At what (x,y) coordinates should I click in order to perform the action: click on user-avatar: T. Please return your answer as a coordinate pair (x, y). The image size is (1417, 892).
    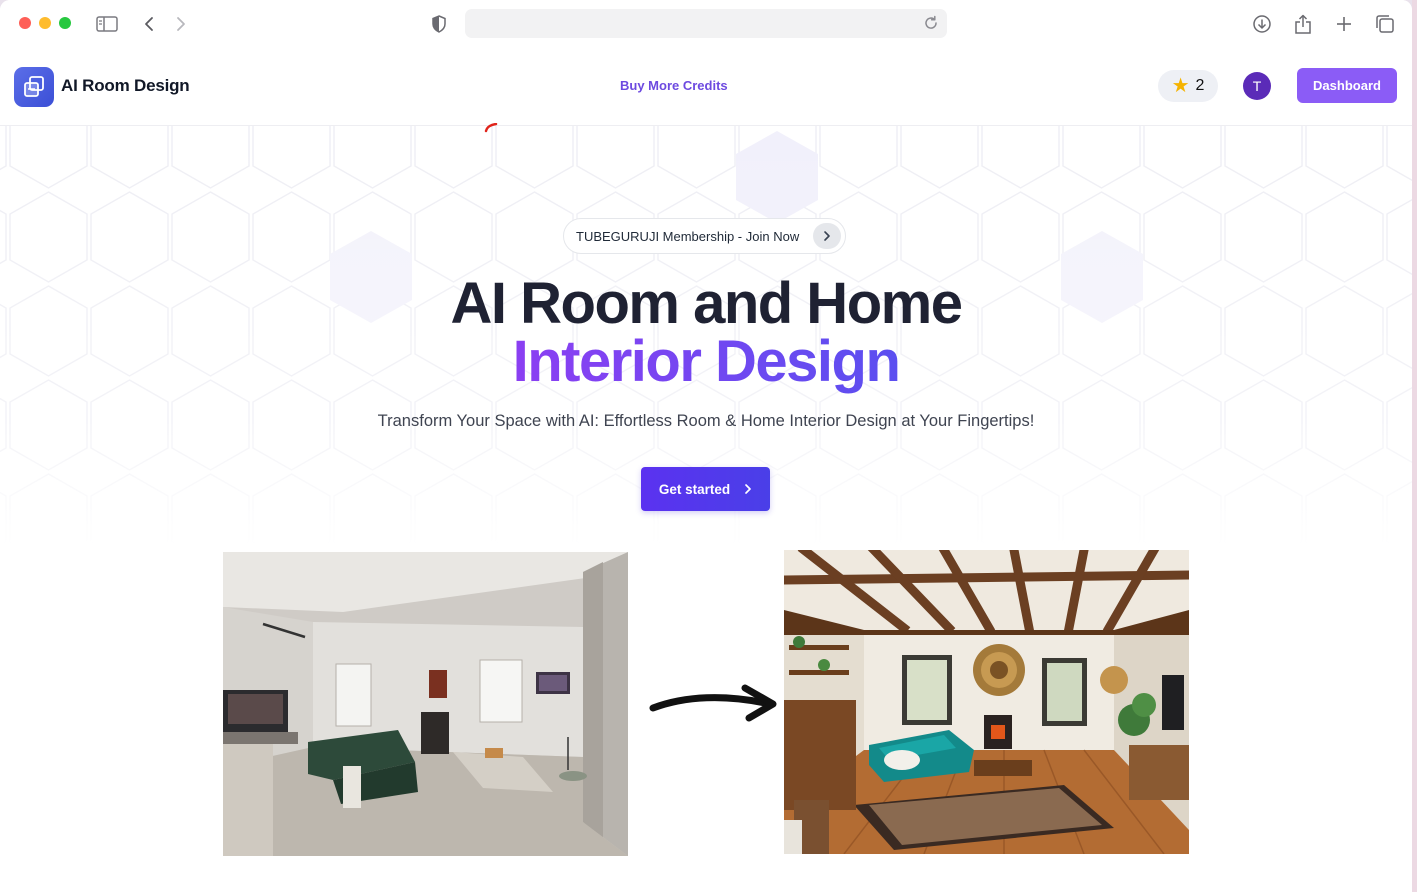
    Looking at the image, I should click on (1257, 86).